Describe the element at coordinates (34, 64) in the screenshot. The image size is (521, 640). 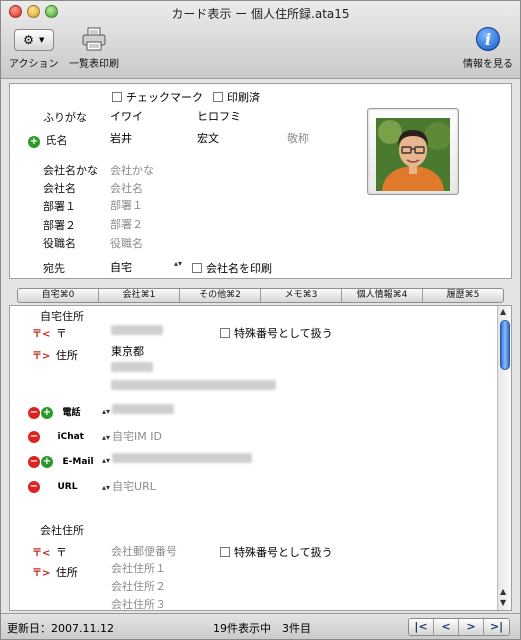
I see `action-label: アクション` at that location.